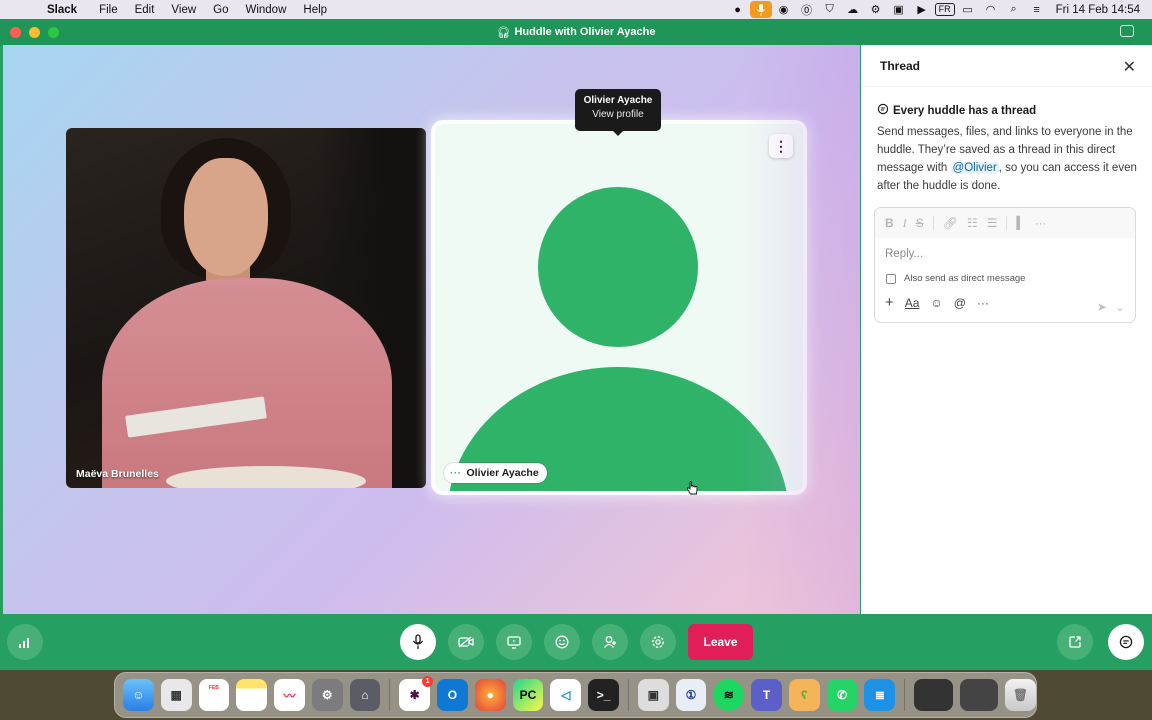 Image resolution: width=1152 pixels, height=720 pixels. I want to click on mic-status-icon, so click(760, 9).